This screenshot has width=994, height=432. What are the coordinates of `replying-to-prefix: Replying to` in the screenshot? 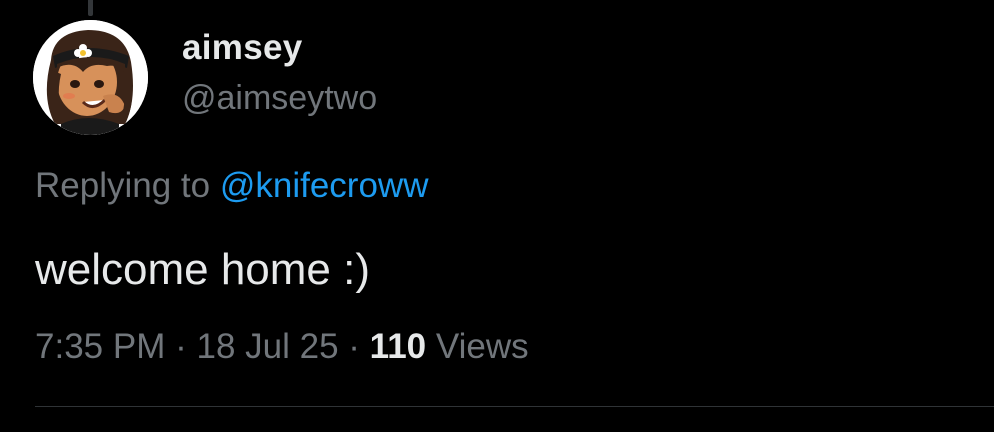 It's located at (123, 185).